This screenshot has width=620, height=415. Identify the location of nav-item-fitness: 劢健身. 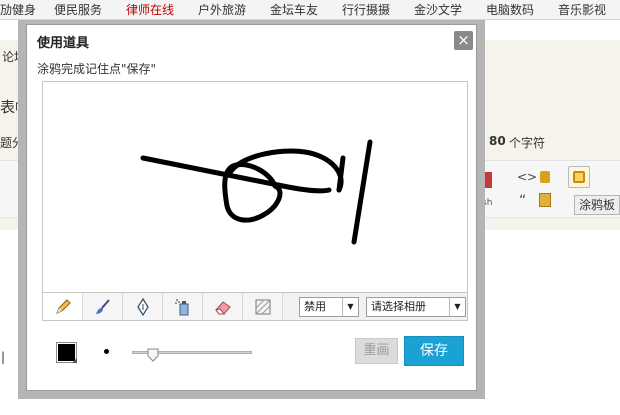
(18, 10).